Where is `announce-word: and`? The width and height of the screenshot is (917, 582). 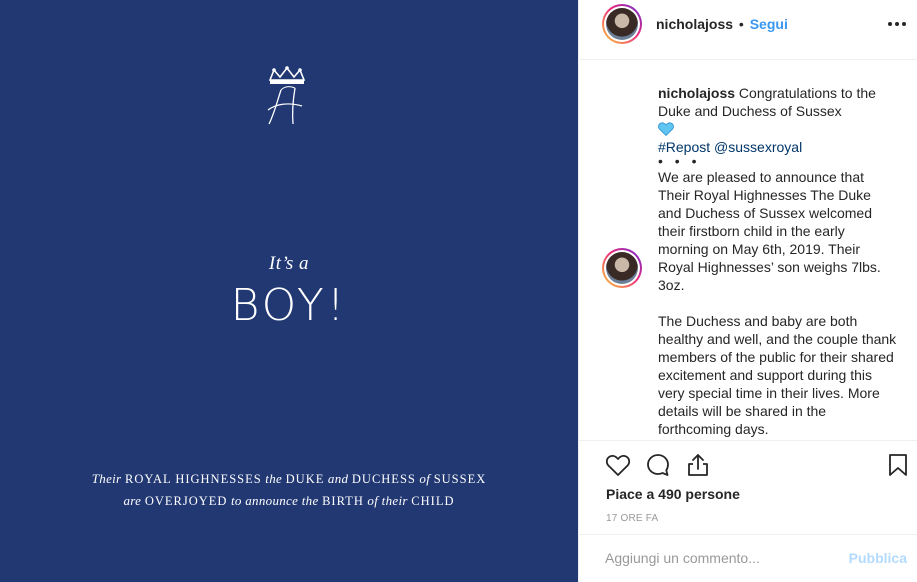 announce-word: and is located at coordinates (338, 478).